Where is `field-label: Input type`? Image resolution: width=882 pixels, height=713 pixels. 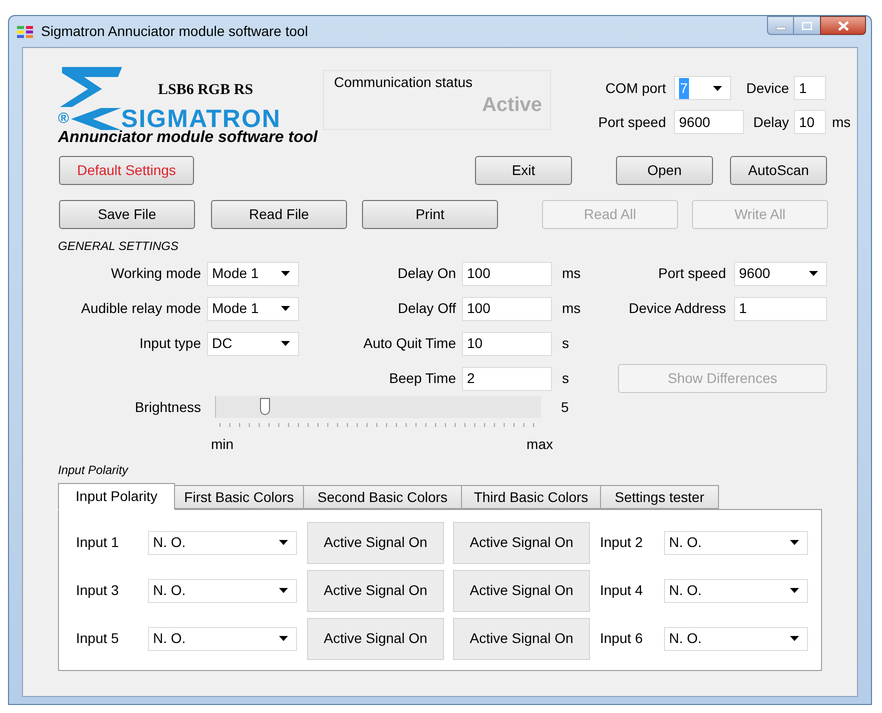 field-label: Input type is located at coordinates (170, 343).